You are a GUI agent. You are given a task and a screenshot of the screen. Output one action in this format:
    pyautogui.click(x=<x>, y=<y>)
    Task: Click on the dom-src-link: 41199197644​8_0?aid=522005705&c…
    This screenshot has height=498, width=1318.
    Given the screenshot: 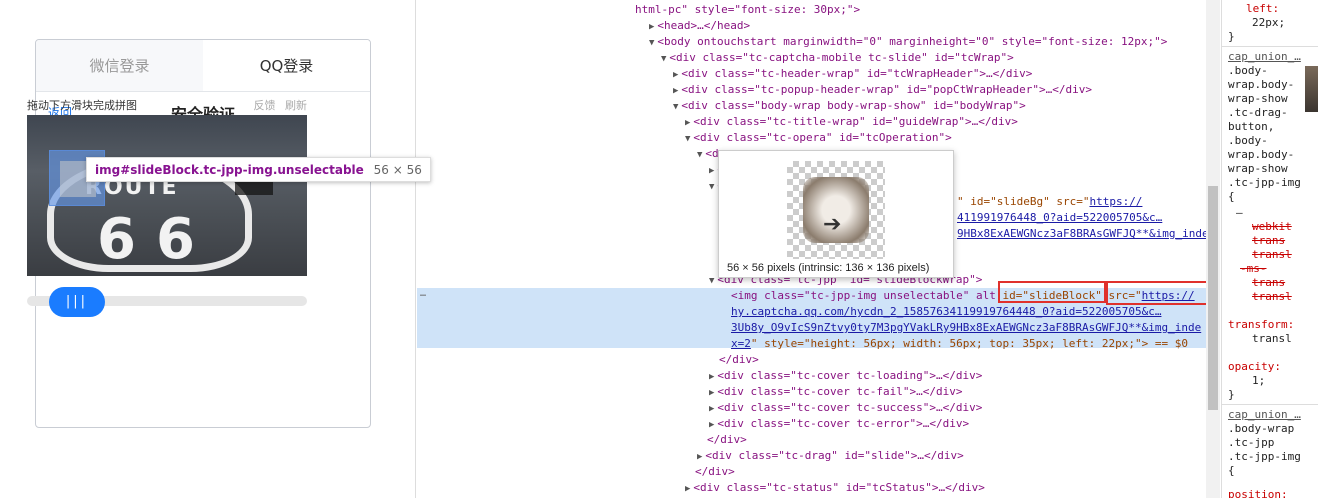 What is the action you would take?
    pyautogui.click(x=1059, y=217)
    